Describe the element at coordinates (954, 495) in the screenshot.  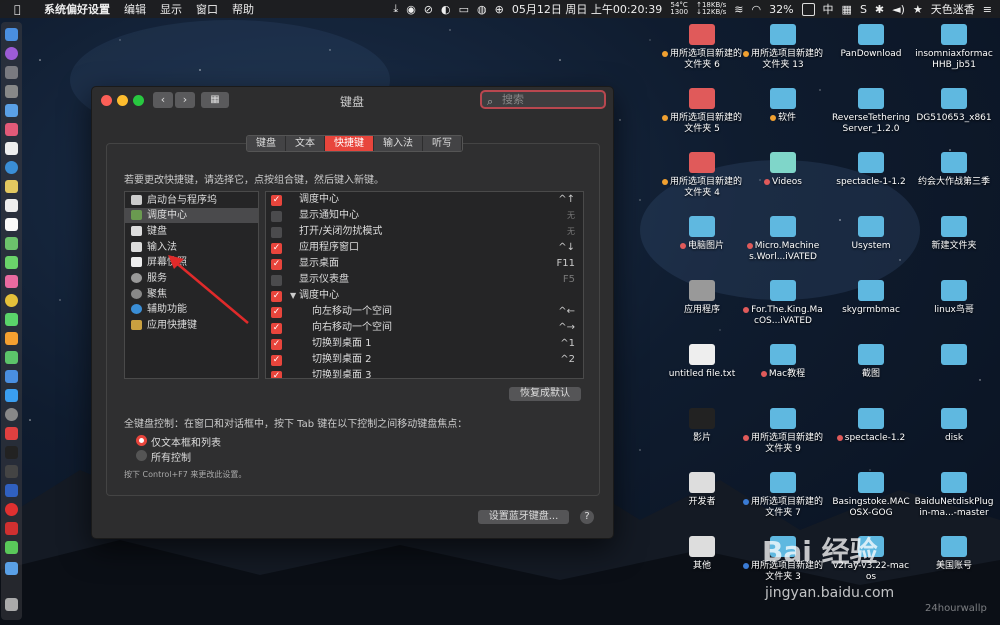
I see `desktop-icon: BaiduNetdiskPlugin-ma...-master` at that location.